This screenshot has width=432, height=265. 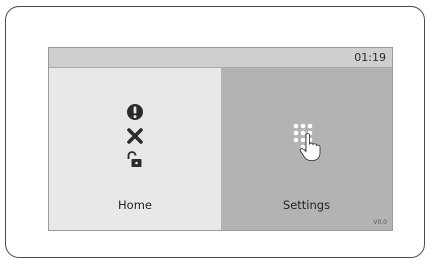 I want to click on close-icon, so click(x=135, y=136).